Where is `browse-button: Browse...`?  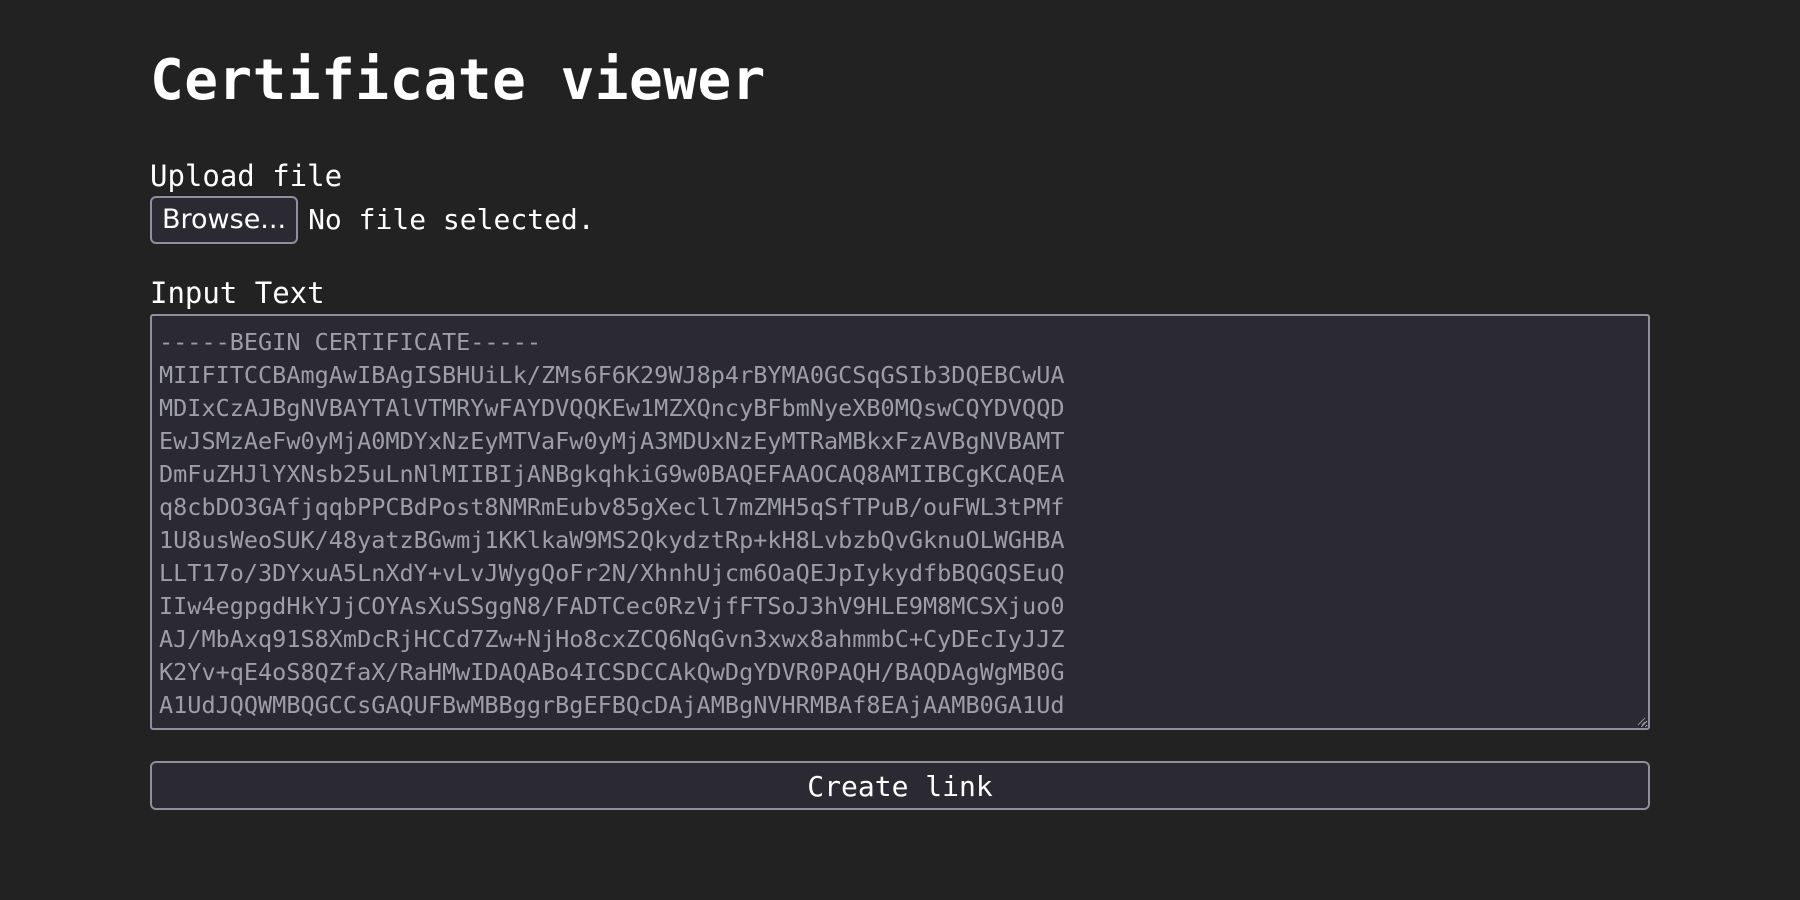
browse-button: Browse... is located at coordinates (224, 220).